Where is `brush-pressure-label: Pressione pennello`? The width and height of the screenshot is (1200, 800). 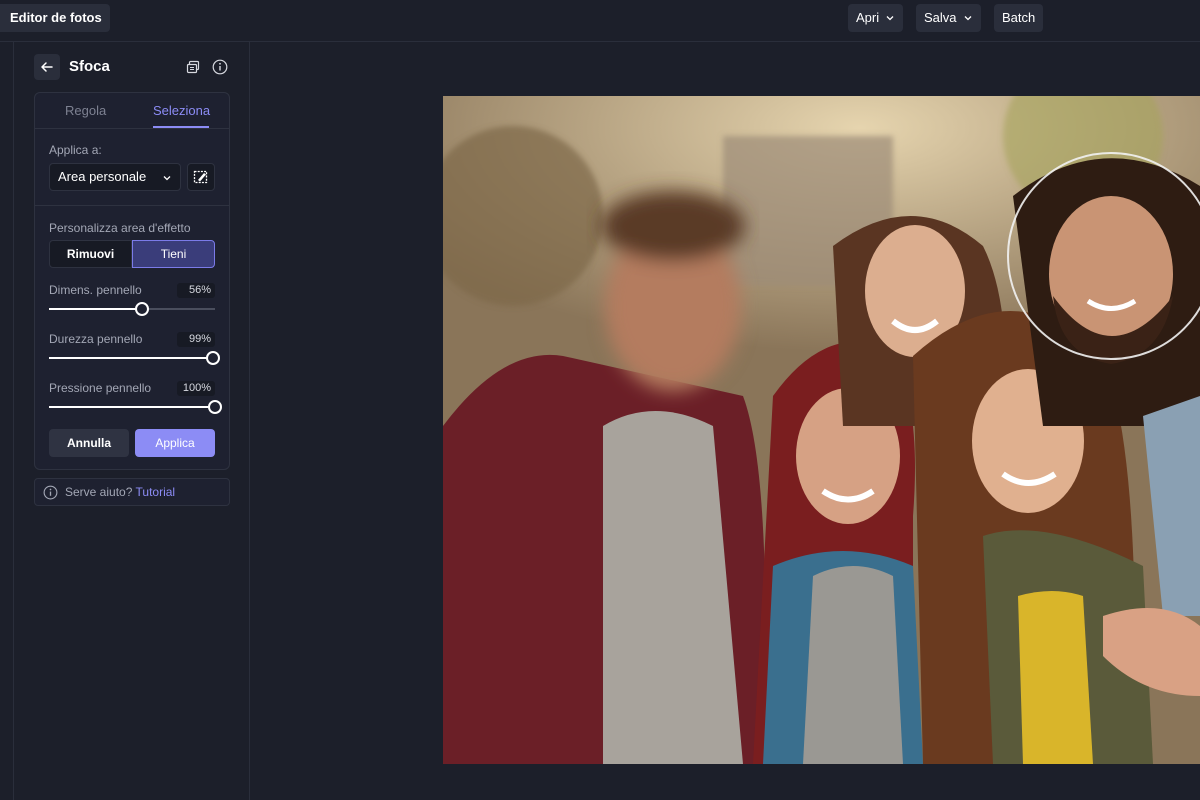
brush-pressure-label: Pressione pennello is located at coordinates (100, 388).